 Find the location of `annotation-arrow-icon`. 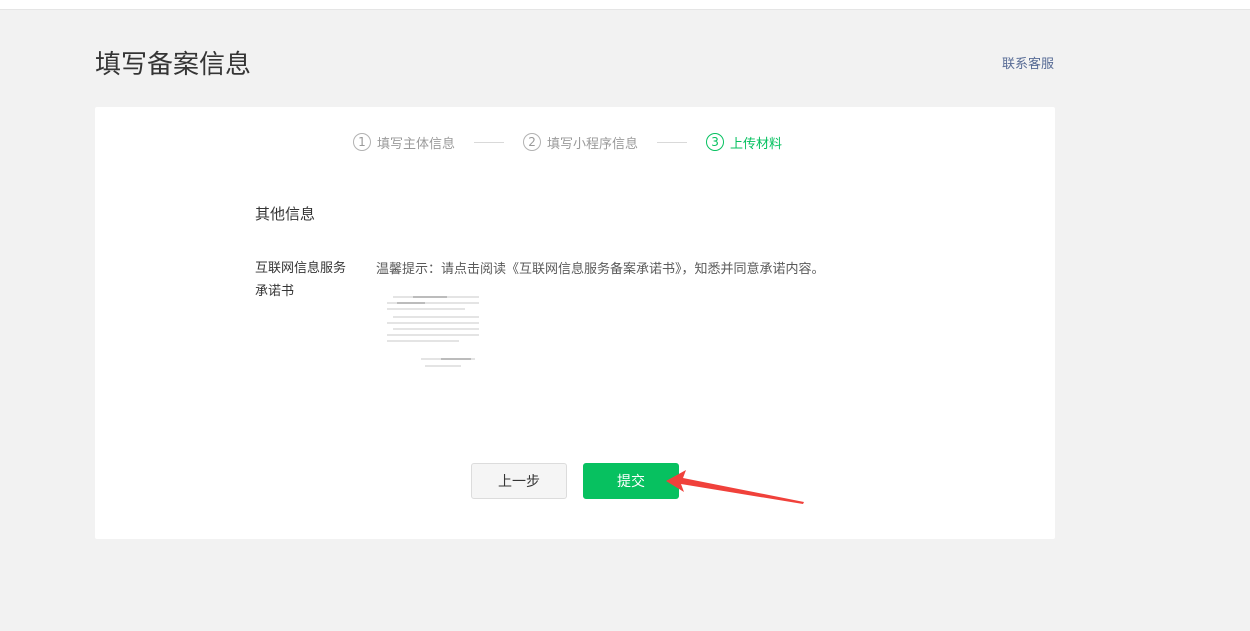

annotation-arrow-icon is located at coordinates (735, 487).